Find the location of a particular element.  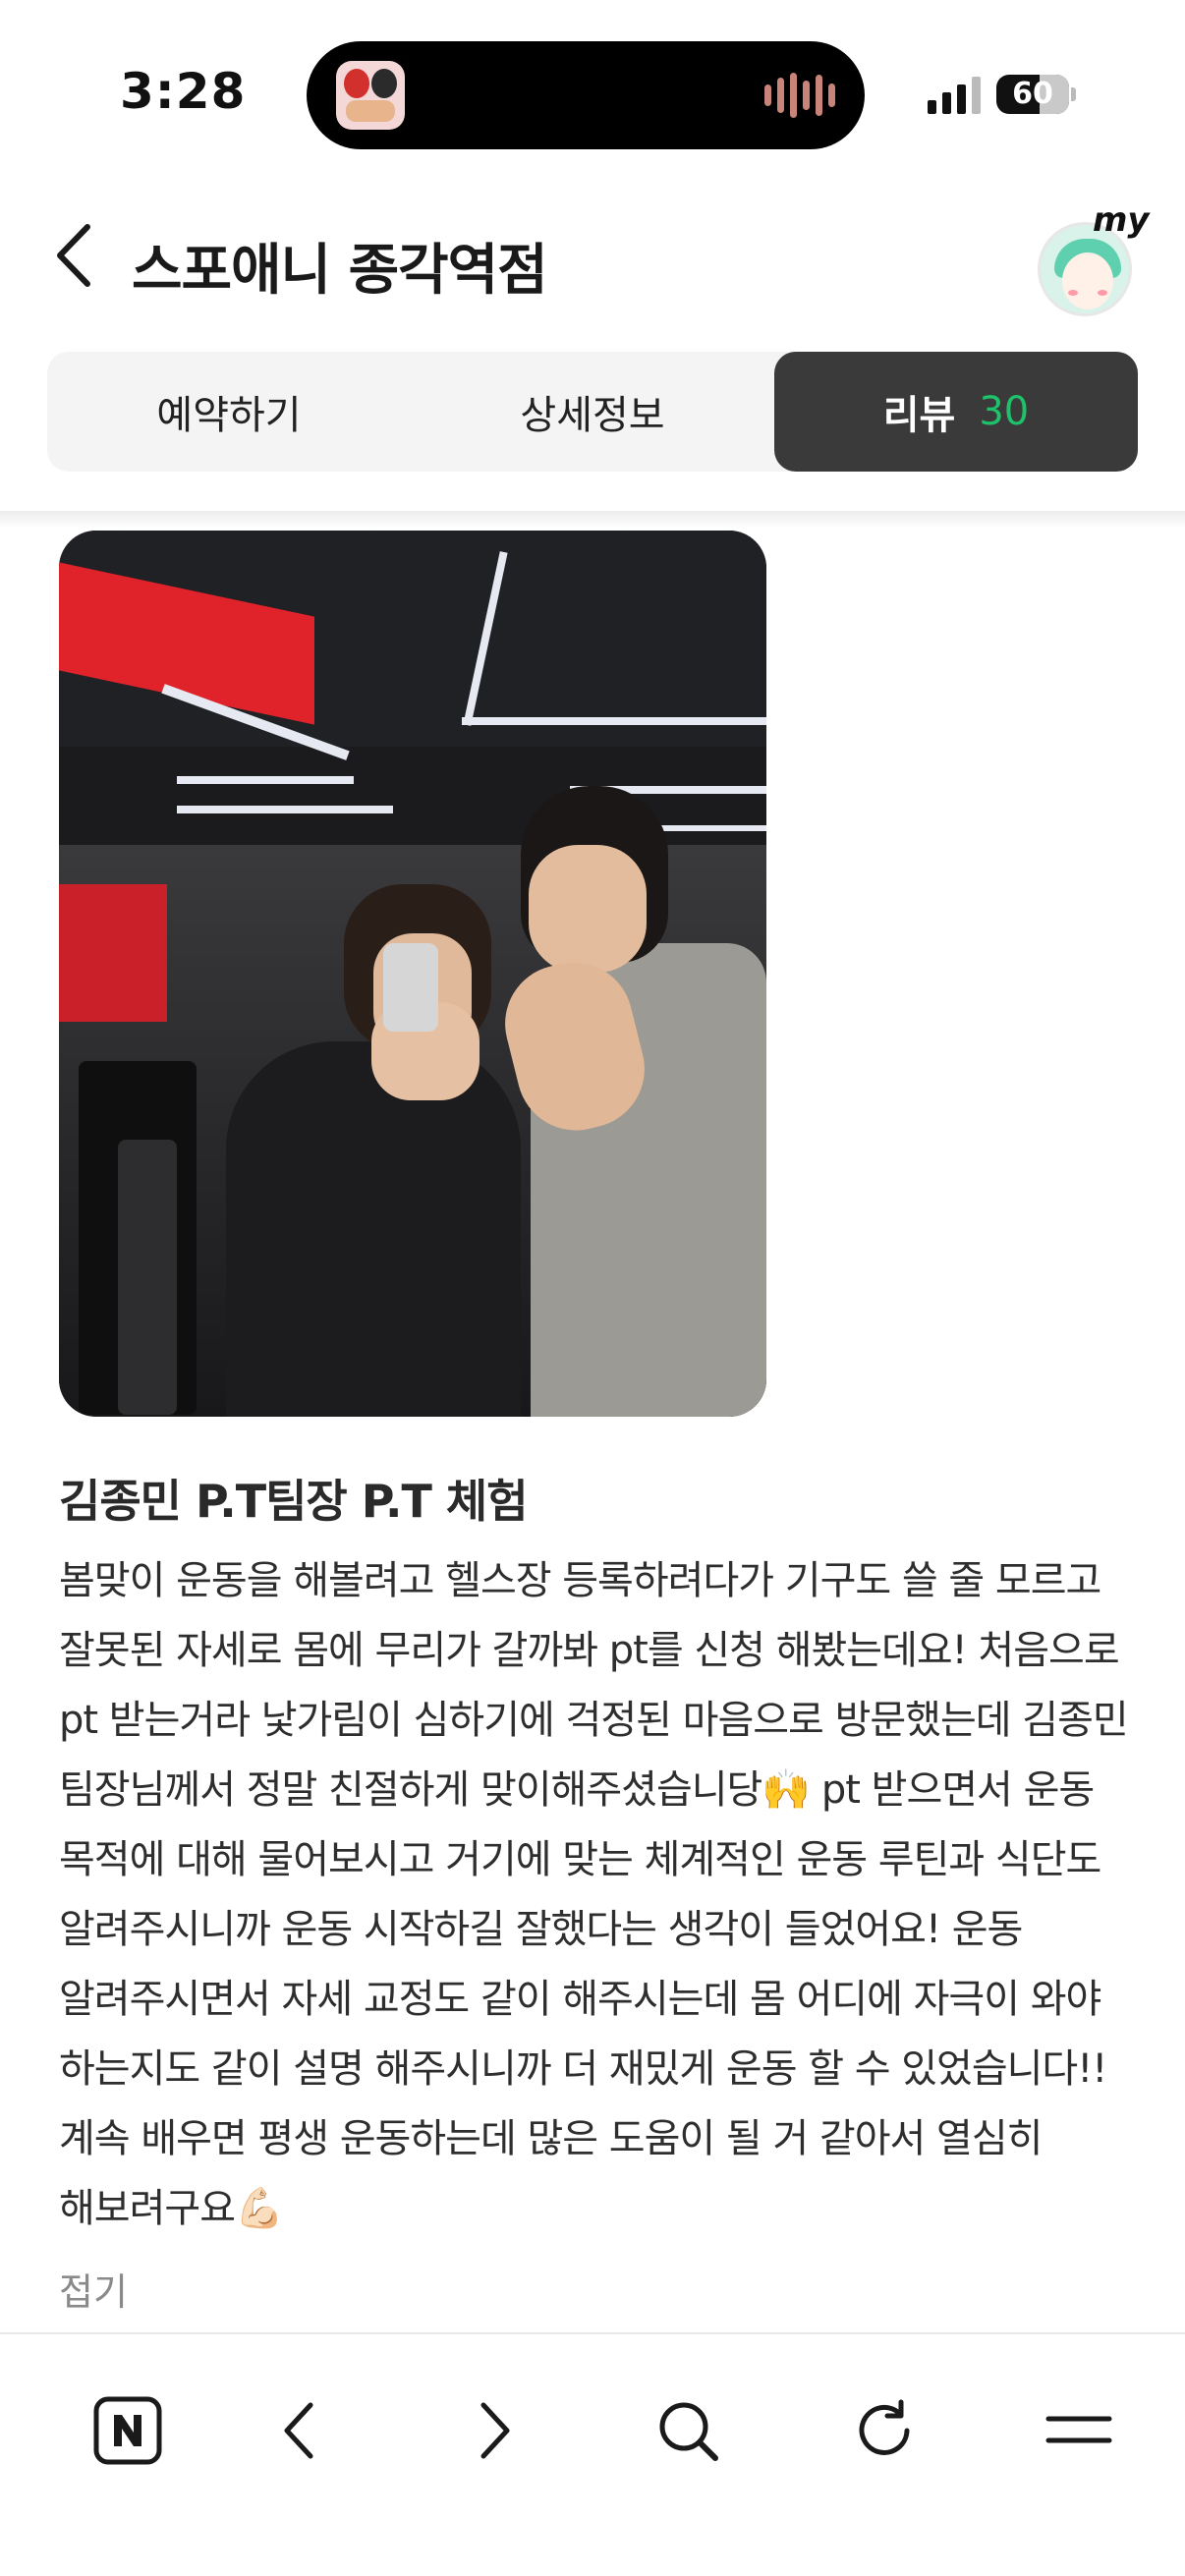

back-arrow-icon is located at coordinates (298, 2430).